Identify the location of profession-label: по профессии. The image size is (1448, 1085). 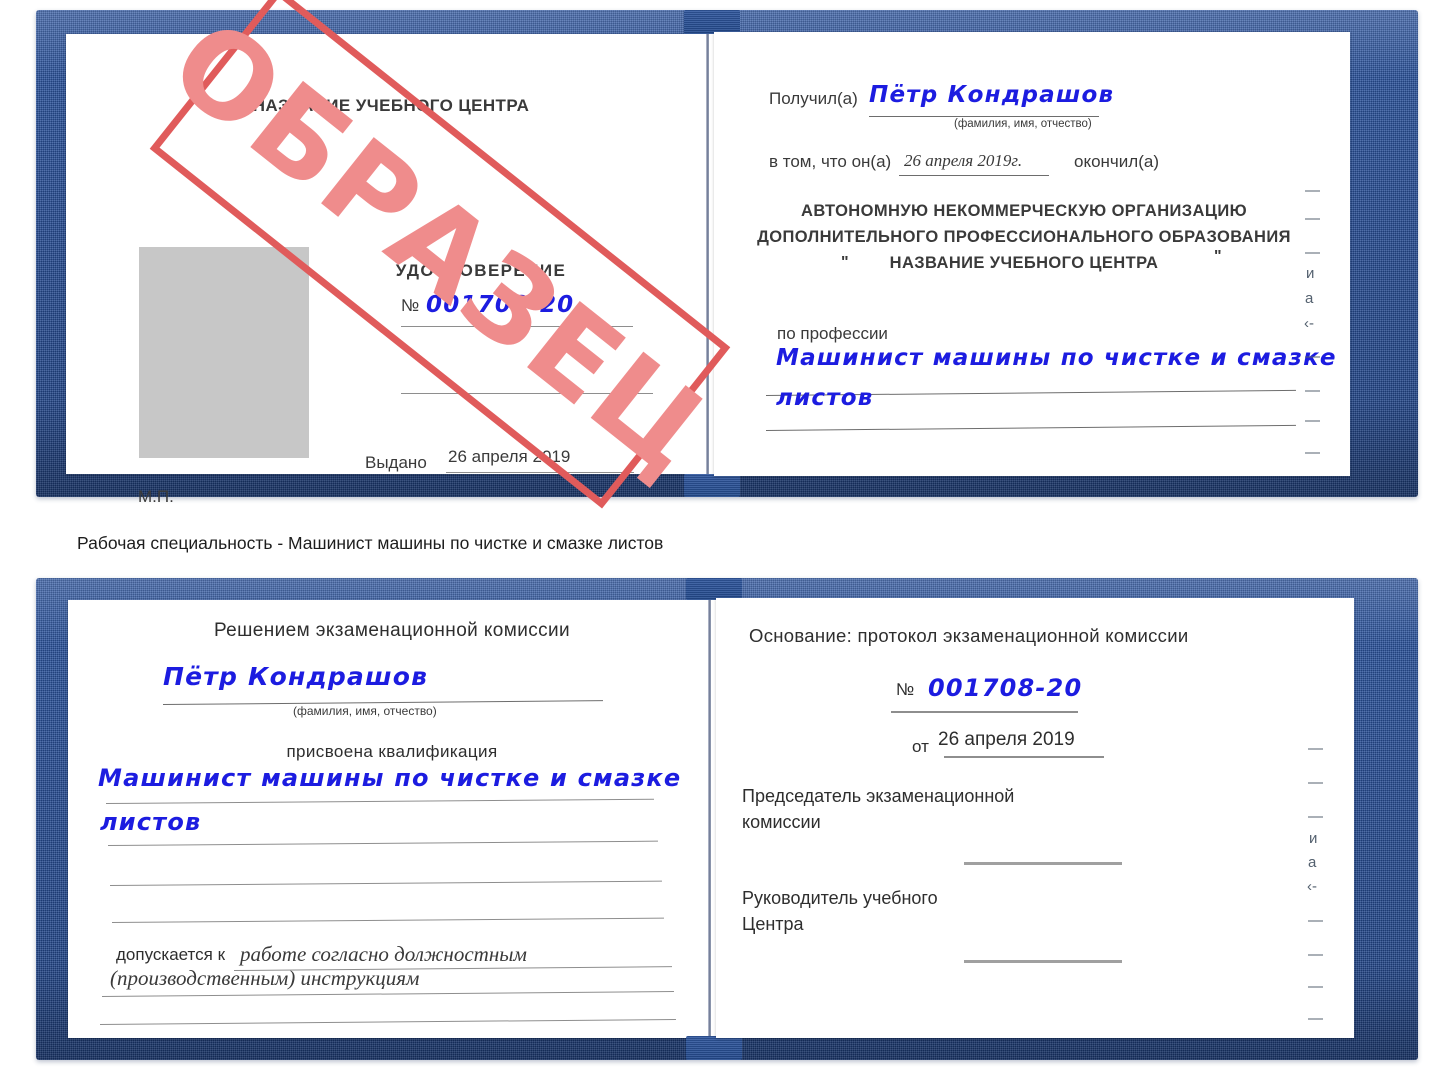
(832, 333).